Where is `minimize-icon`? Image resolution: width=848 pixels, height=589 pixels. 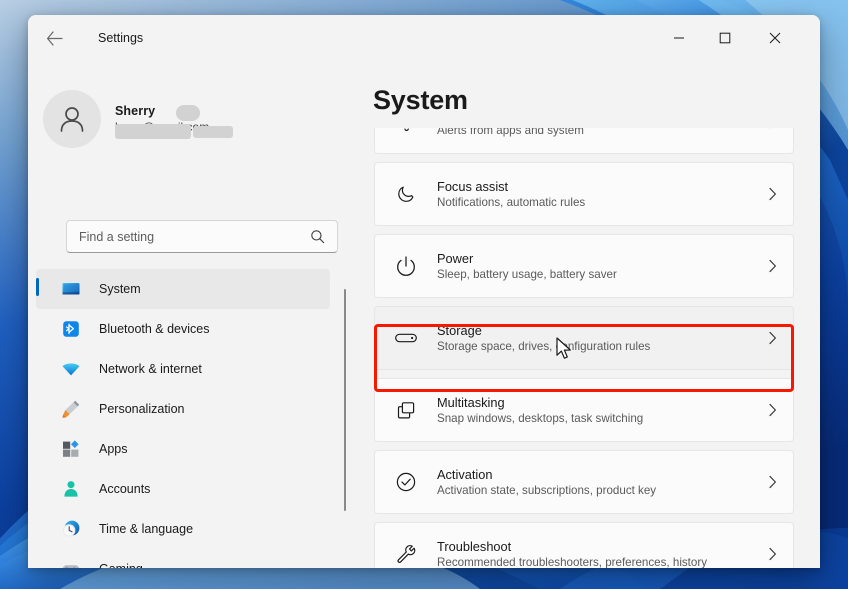 minimize-icon is located at coordinates (679, 38).